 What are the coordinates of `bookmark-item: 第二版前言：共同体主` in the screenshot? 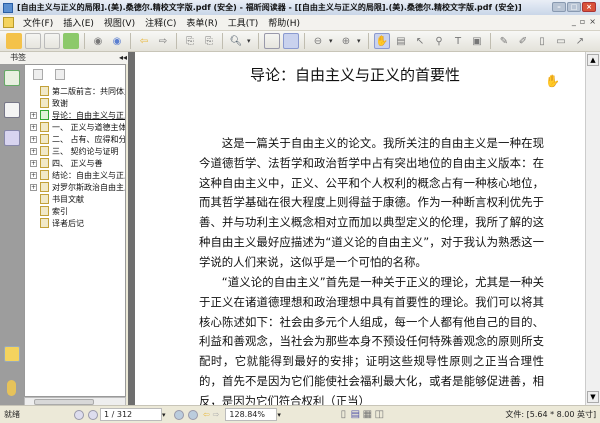 It's located at (75, 91).